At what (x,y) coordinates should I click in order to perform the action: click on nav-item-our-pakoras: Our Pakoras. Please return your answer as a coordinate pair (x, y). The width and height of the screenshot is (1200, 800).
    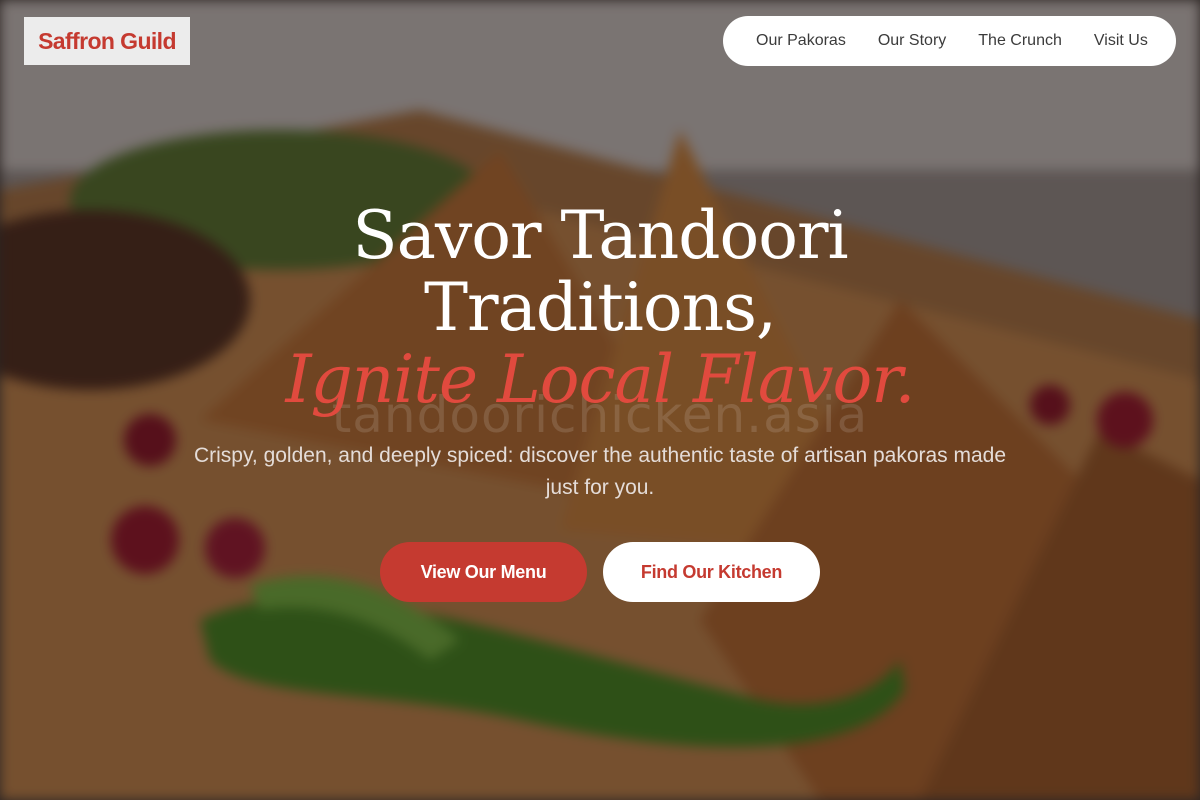
    Looking at the image, I should click on (801, 41).